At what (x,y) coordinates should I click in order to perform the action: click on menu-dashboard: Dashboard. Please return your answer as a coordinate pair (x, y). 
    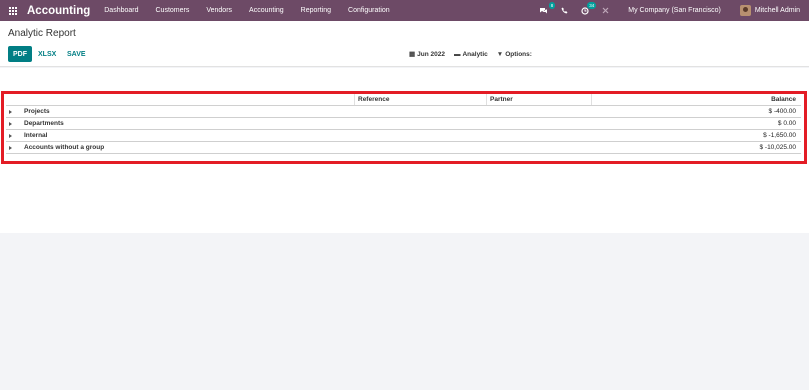
    Looking at the image, I should click on (121, 10).